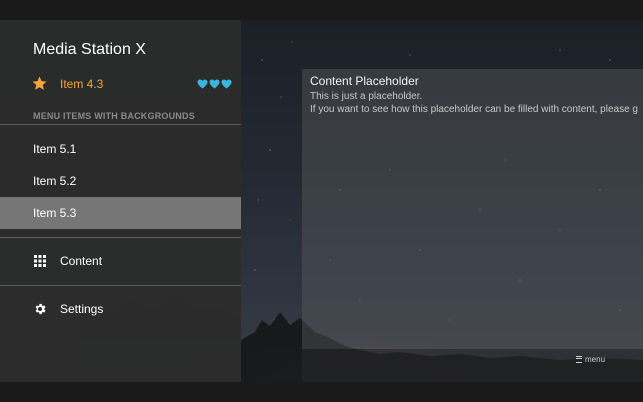 The height and width of the screenshot is (402, 643). Describe the element at coordinates (120, 149) in the screenshot. I see `menu-item-5-1: Item 5.1` at that location.